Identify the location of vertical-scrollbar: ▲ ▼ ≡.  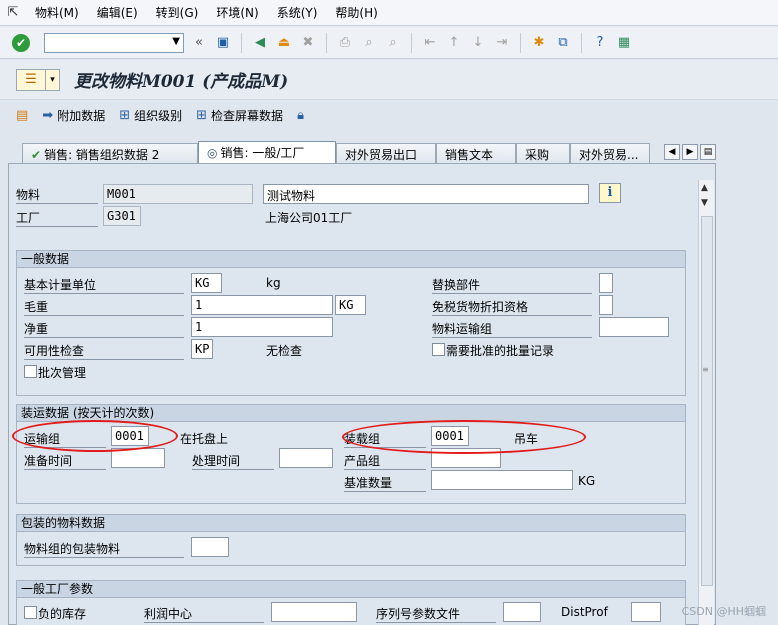
(706, 402).